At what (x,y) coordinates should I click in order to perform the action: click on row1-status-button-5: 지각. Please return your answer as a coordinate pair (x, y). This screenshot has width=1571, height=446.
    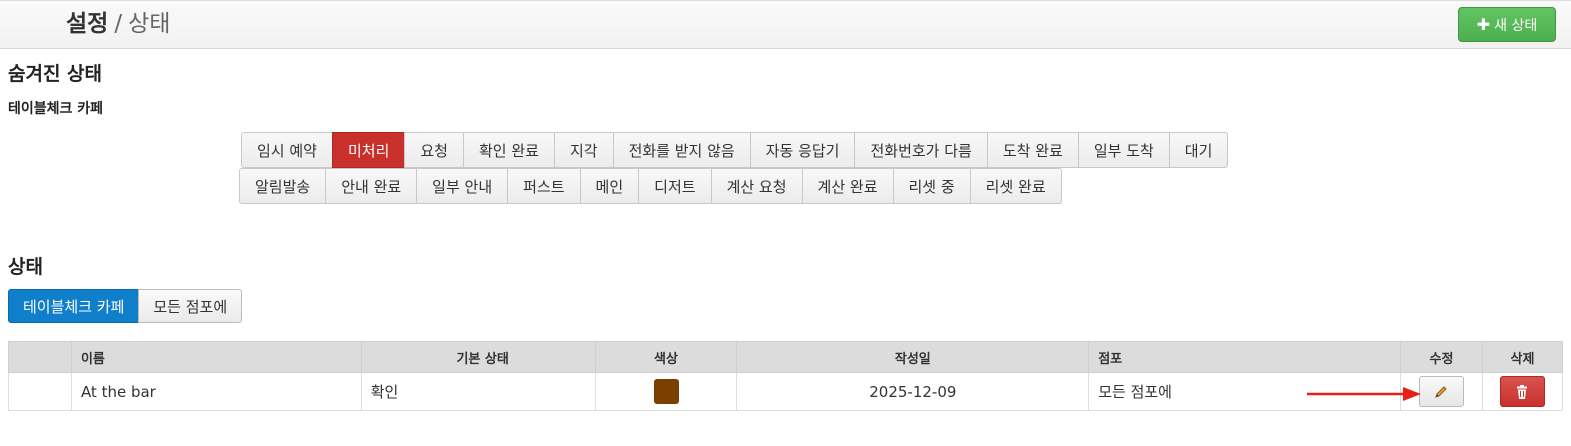
    Looking at the image, I should click on (583, 150).